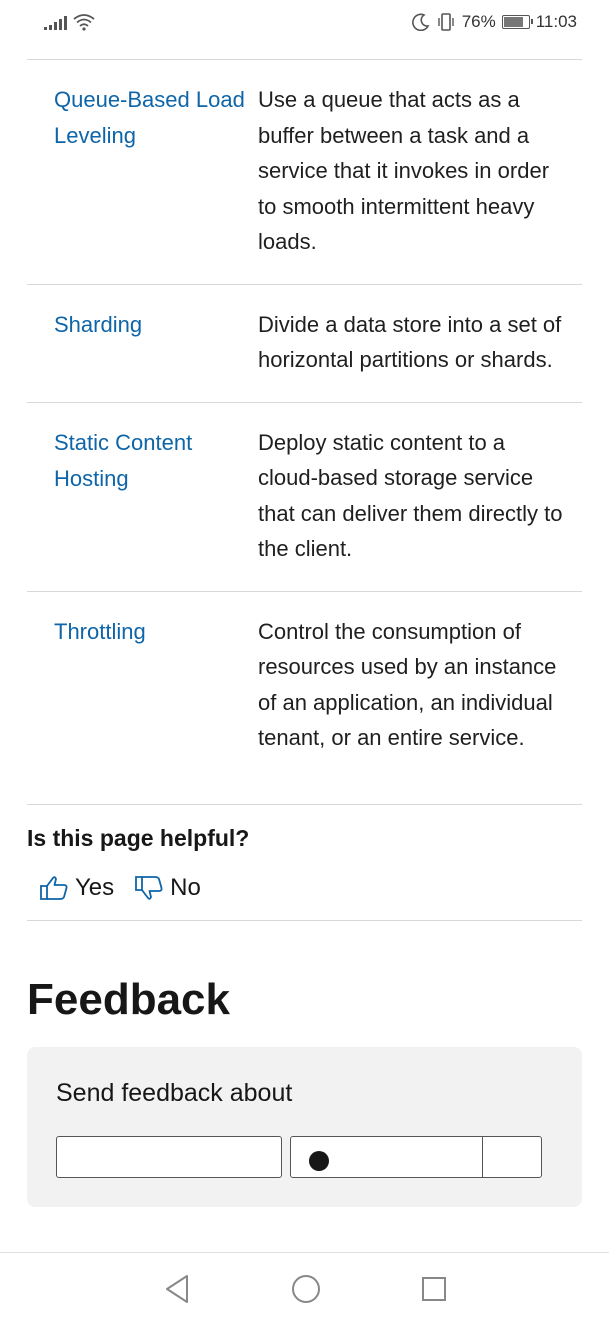 This screenshot has height=1324, width=609. What do you see at coordinates (517, 22) in the screenshot?
I see `battery-icon` at bounding box center [517, 22].